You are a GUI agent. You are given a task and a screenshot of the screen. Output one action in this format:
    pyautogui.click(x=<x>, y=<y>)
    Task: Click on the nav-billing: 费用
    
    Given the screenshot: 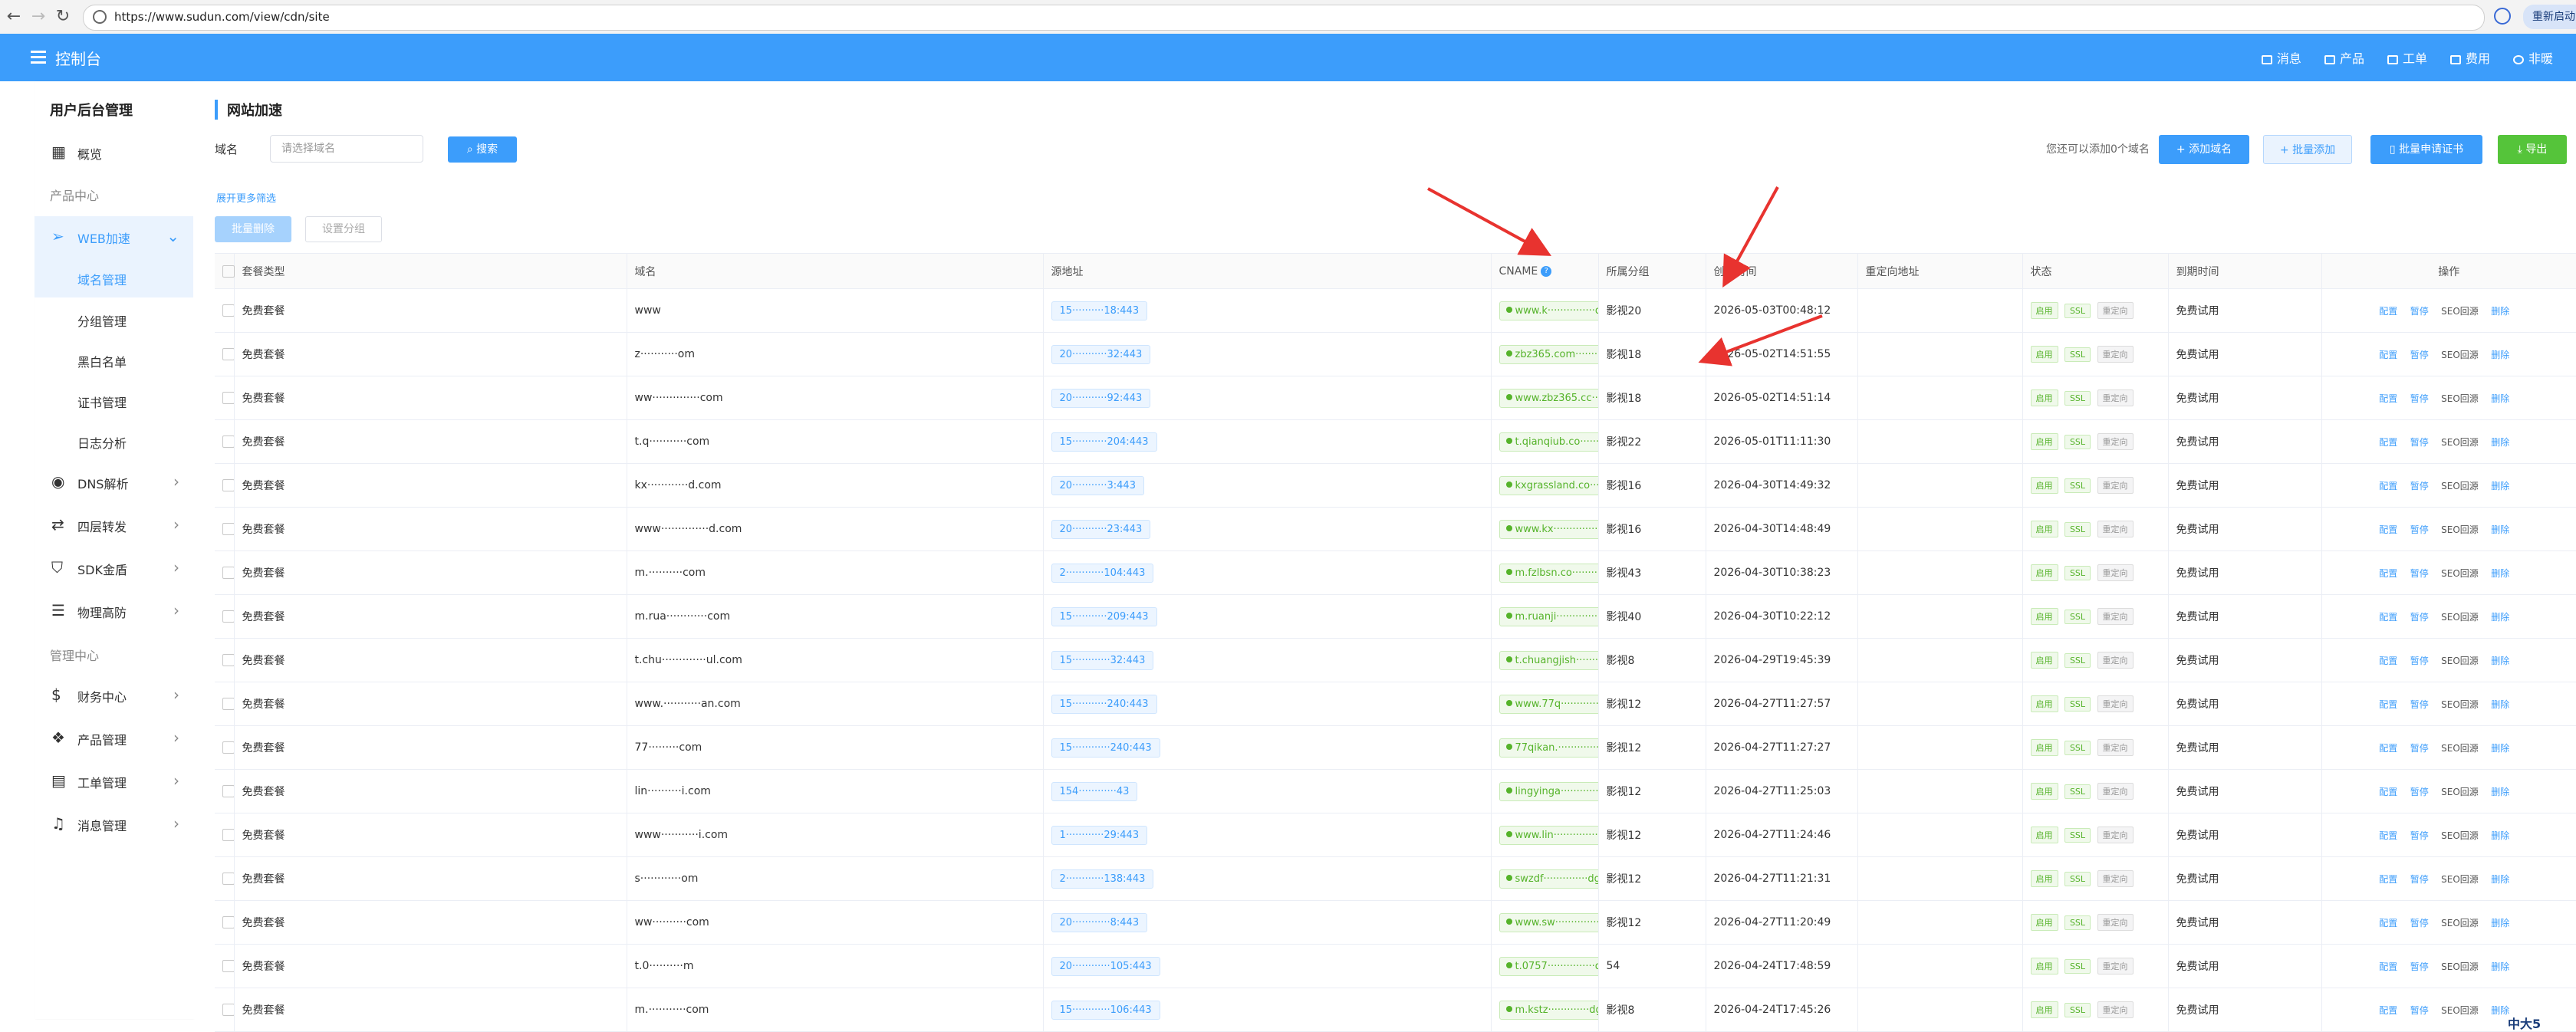 What is the action you would take?
    pyautogui.click(x=2469, y=58)
    